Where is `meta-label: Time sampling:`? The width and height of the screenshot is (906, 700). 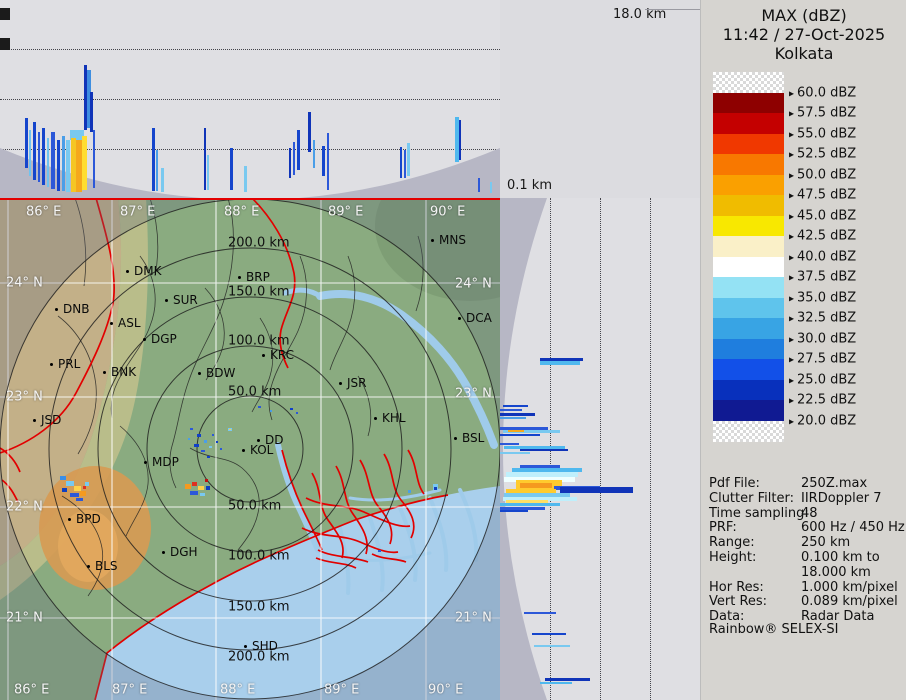 meta-label: Time sampling: is located at coordinates (759, 513).